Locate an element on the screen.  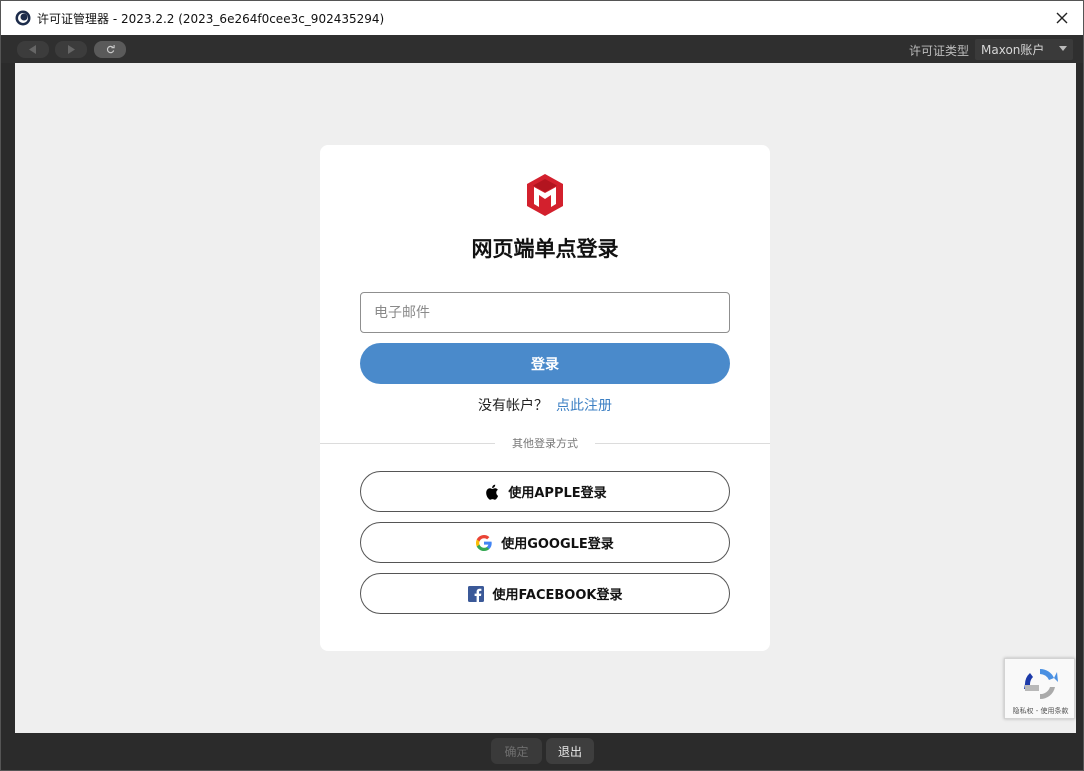
login-title: 网页端单点登录 is located at coordinates (545, 249).